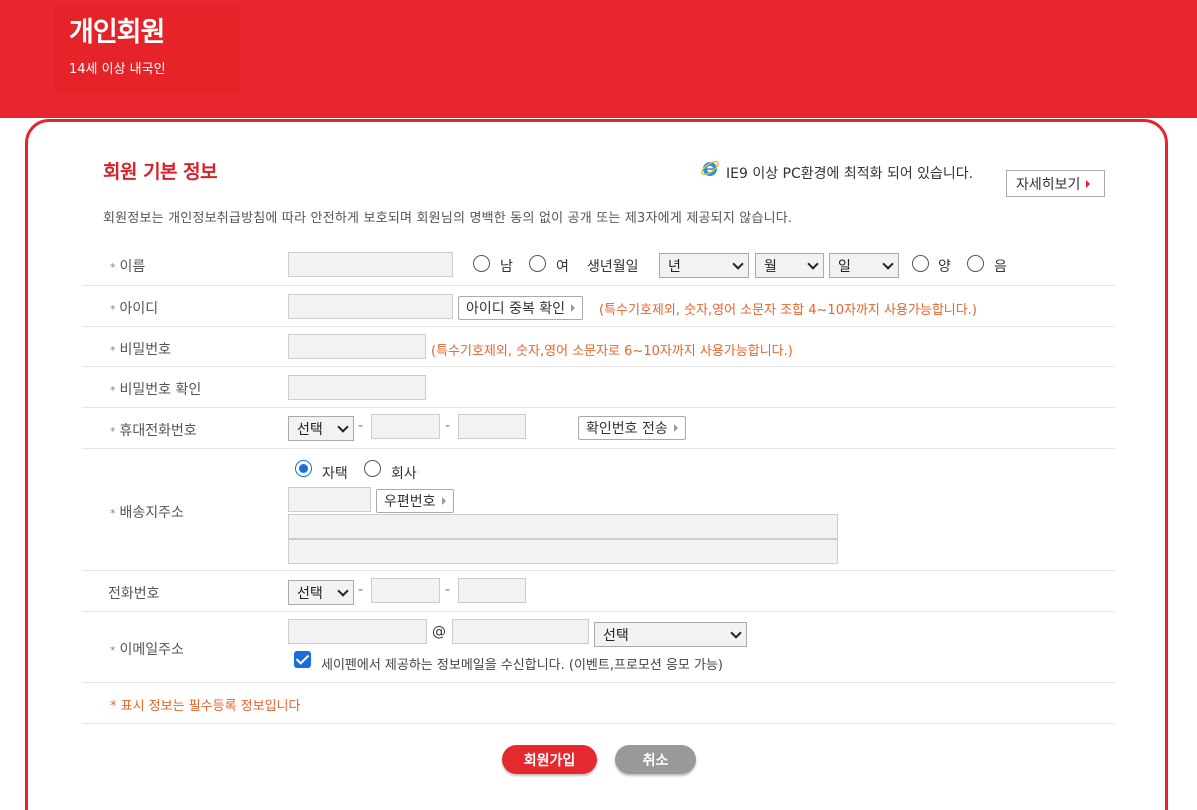  What do you see at coordinates (156, 390) in the screenshot?
I see `password-confirm-label: * 비밀번호 확인` at bounding box center [156, 390].